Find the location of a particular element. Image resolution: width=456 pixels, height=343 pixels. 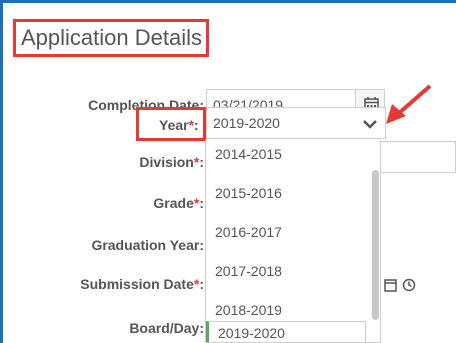

division-label: Division*: is located at coordinates (171, 162).